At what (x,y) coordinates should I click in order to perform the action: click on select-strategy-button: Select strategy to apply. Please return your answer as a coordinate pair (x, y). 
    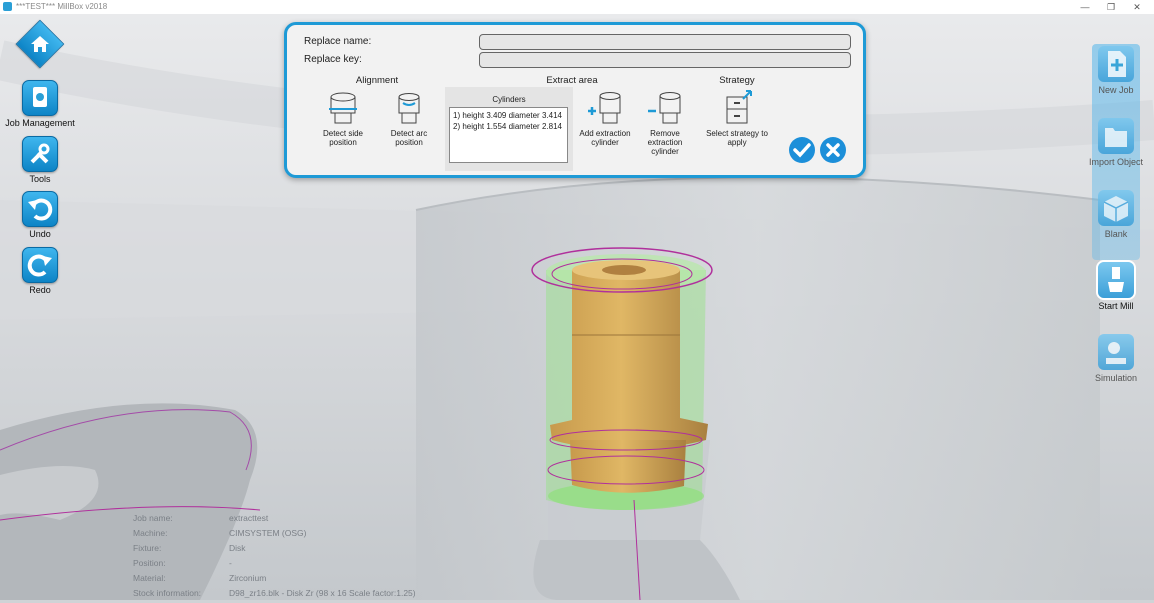
    Looking at the image, I should click on (737, 118).